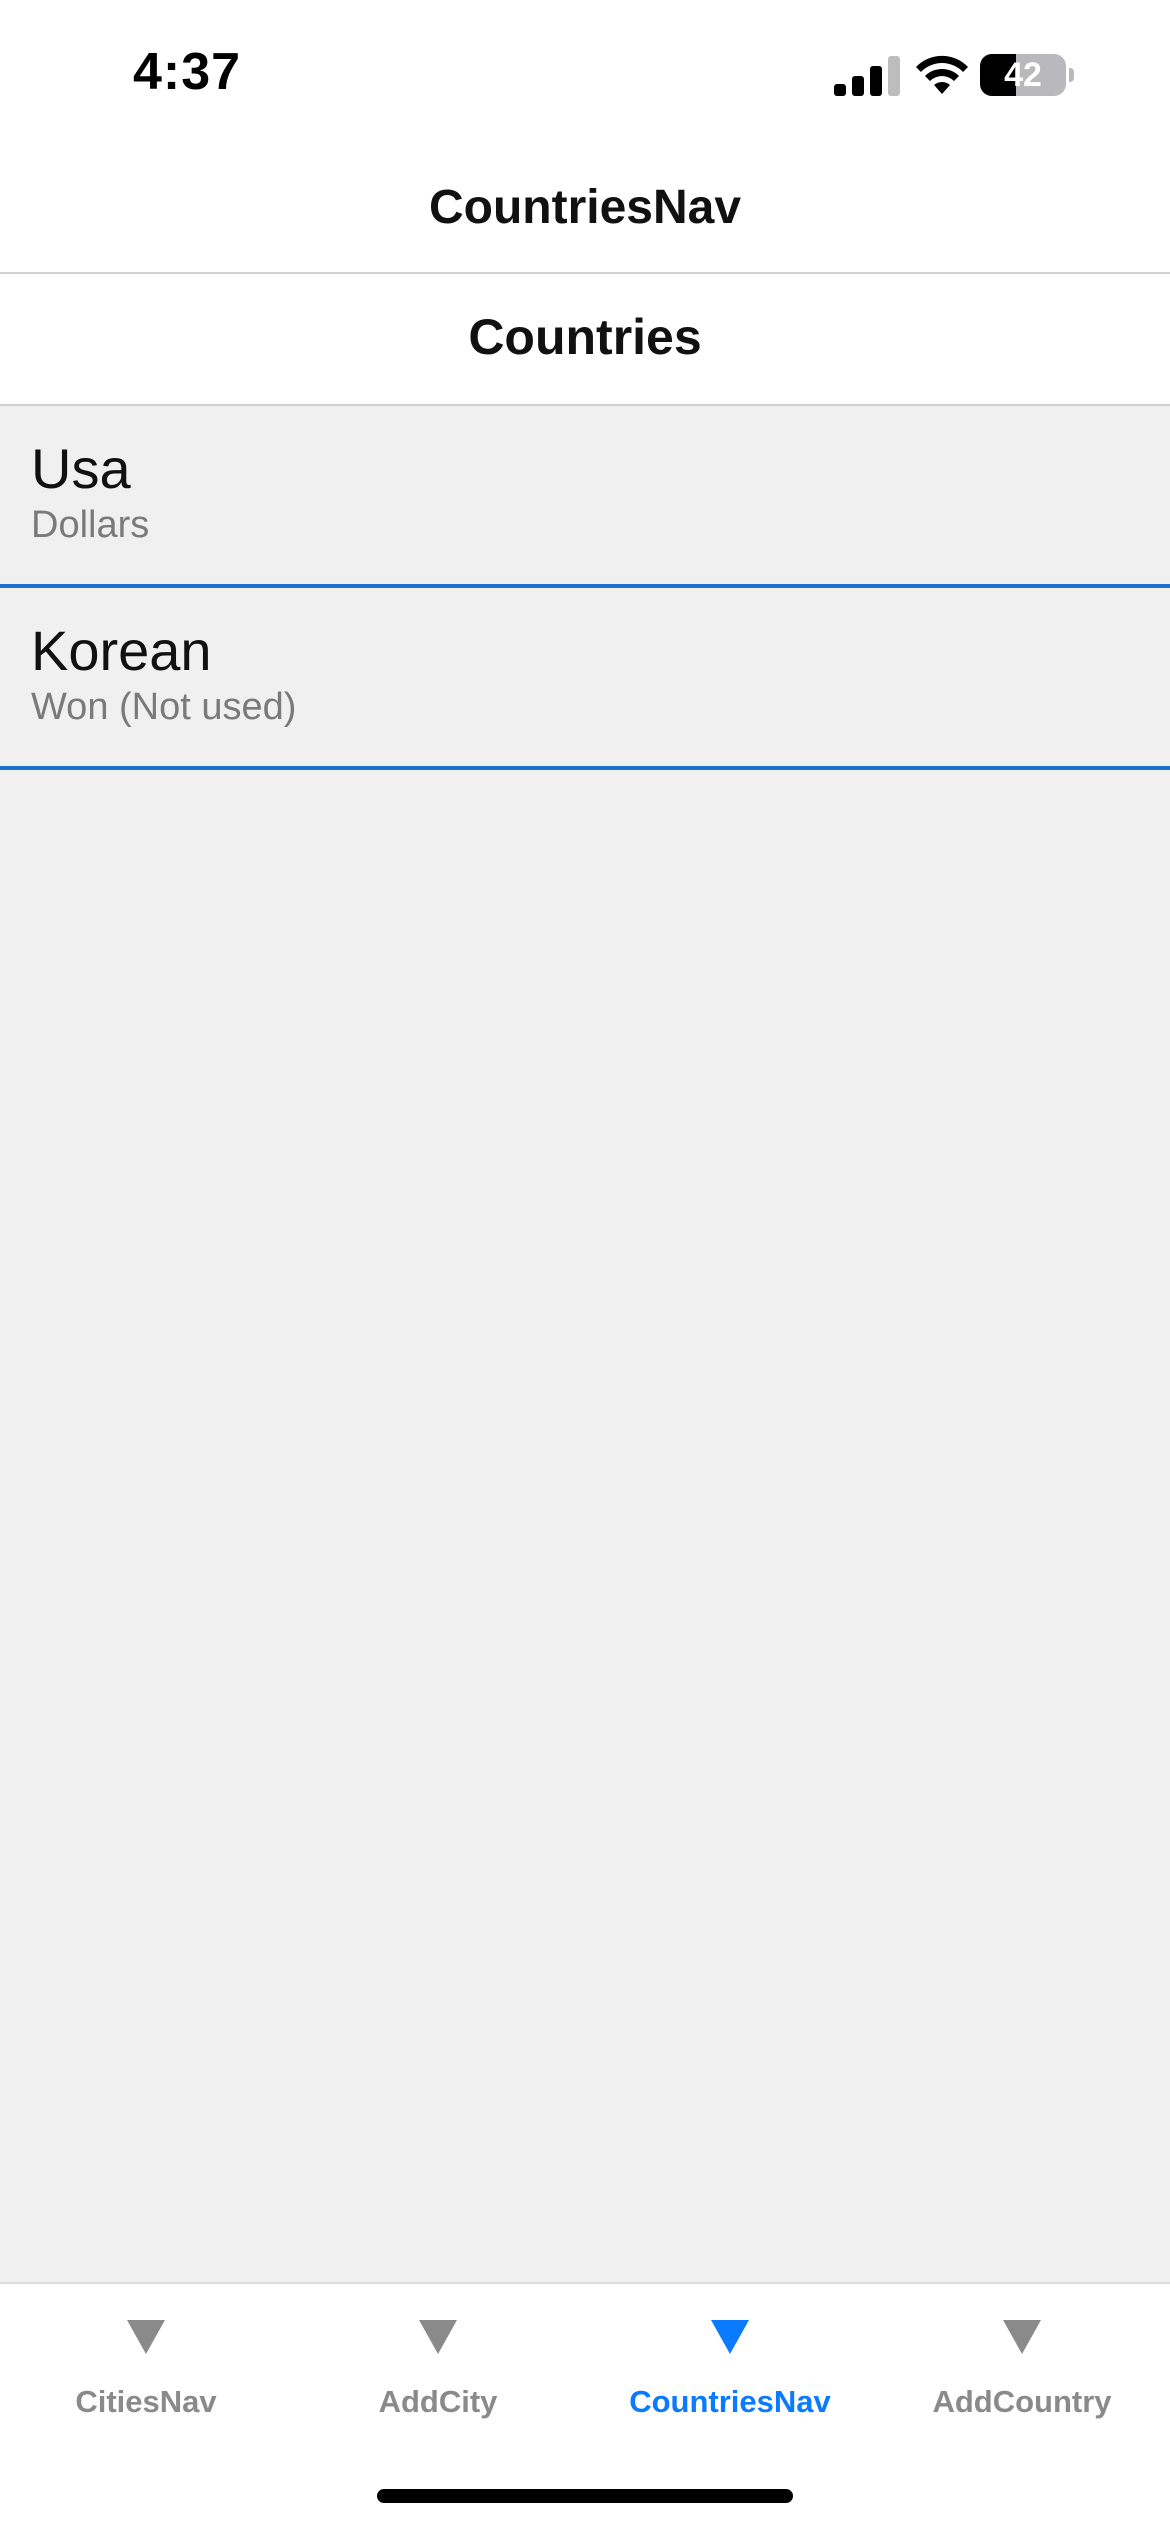  Describe the element at coordinates (1022, 2359) in the screenshot. I see `tab-addcountry: AddCountry` at that location.